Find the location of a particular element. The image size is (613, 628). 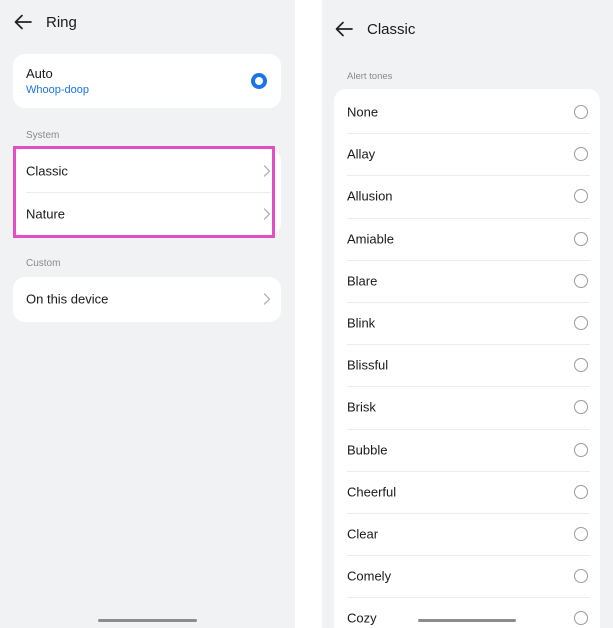

list-item-on-this-device: On this device is located at coordinates (147, 299).